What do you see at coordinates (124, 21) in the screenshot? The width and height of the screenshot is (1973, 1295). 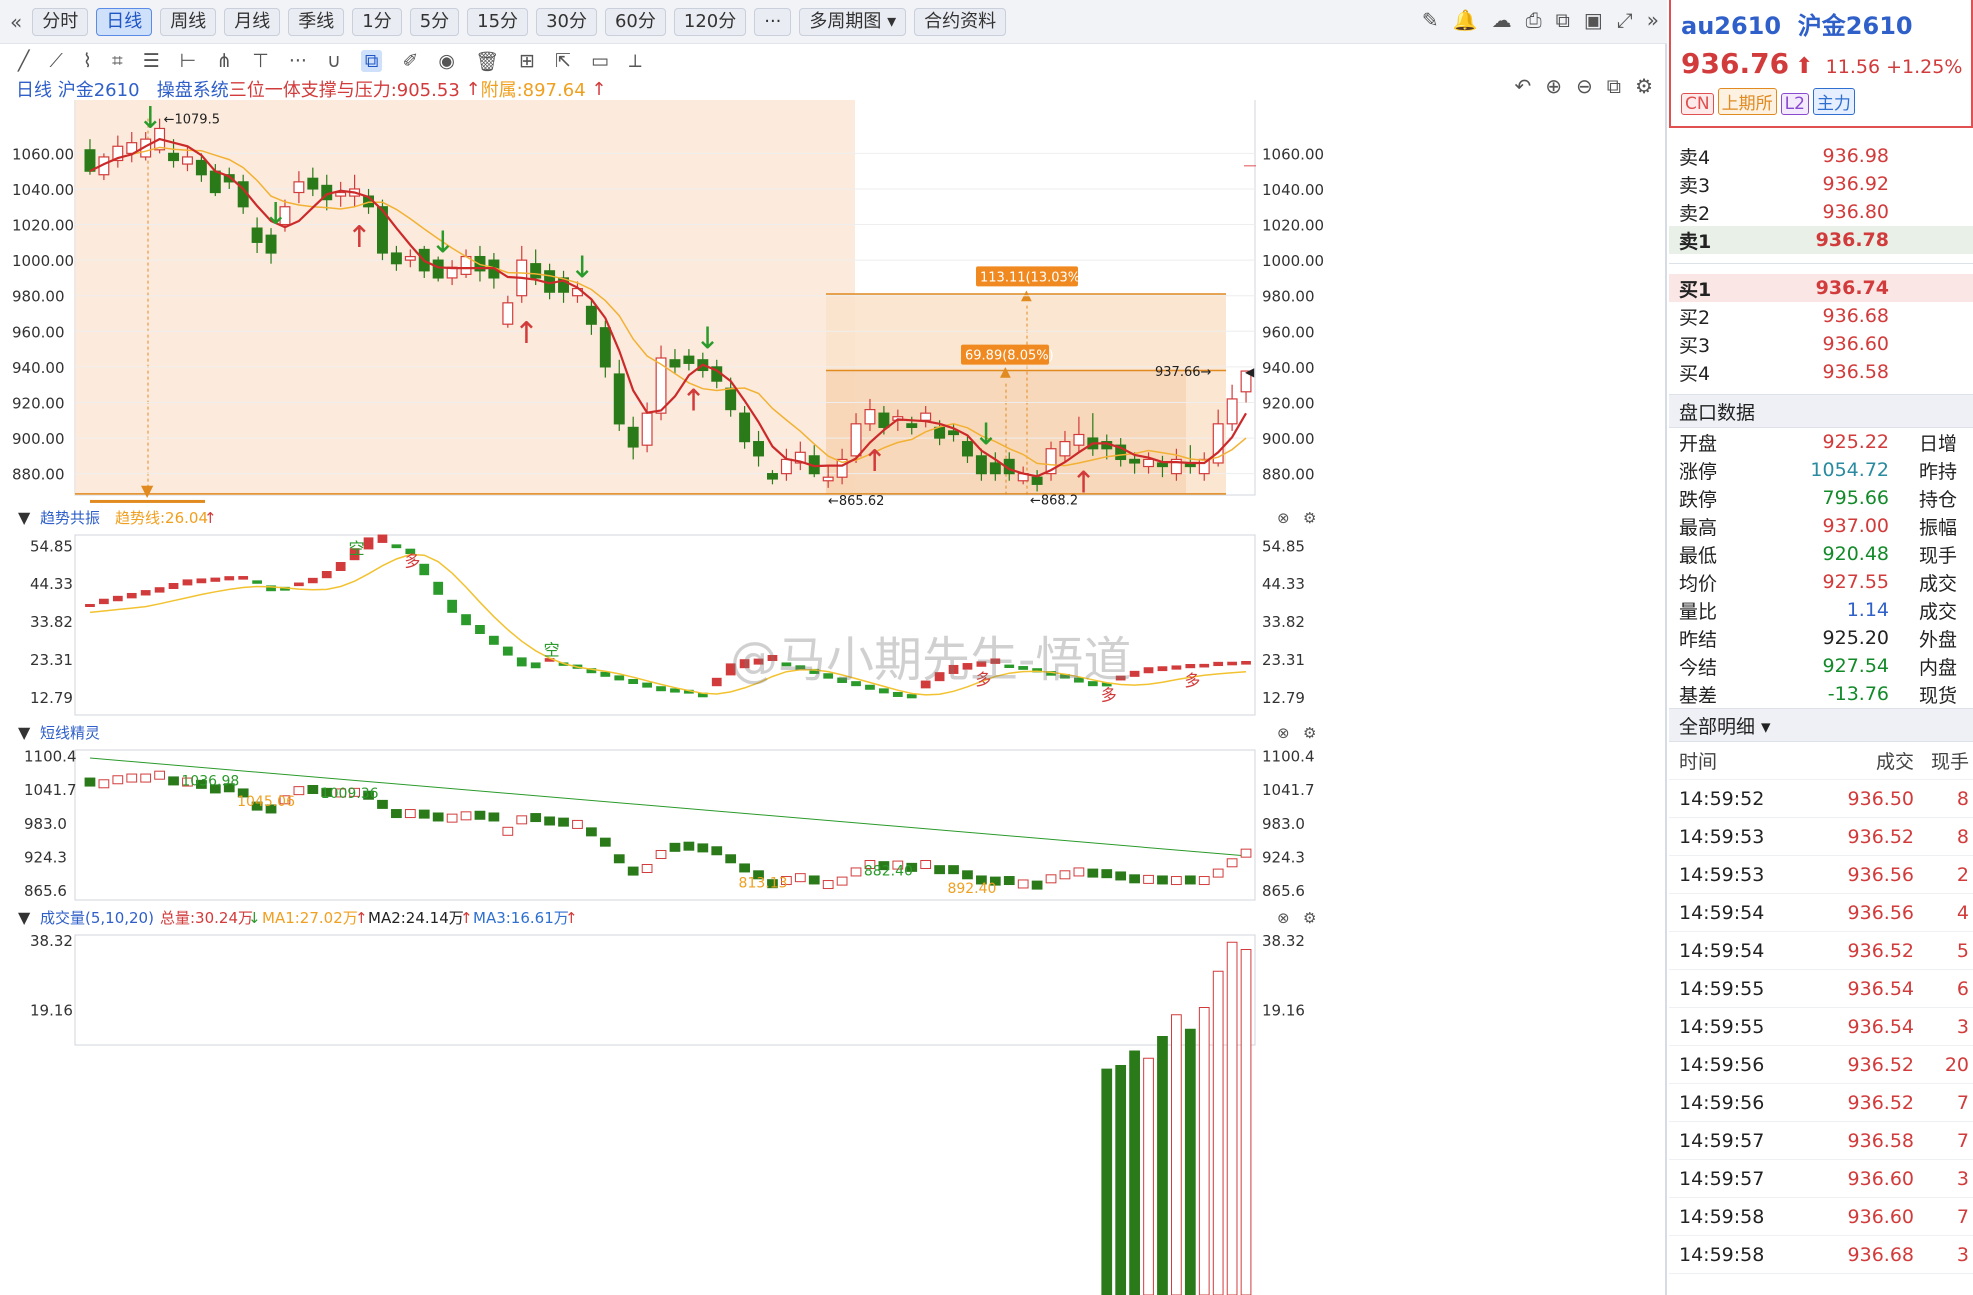 I see `period-button: 日线` at bounding box center [124, 21].